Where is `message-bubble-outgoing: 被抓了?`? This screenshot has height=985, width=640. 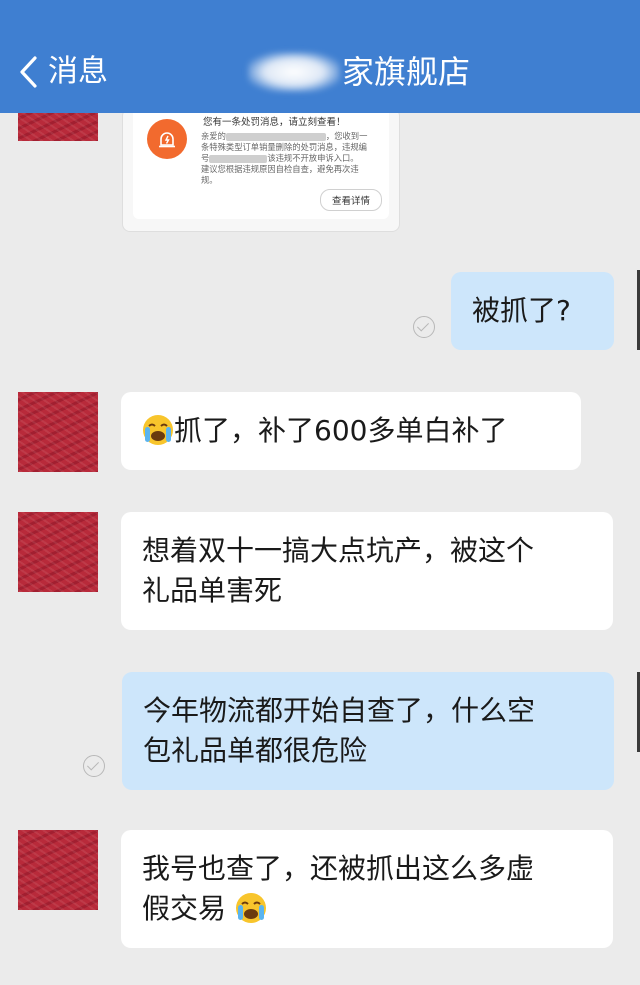
message-bubble-outgoing: 被抓了? is located at coordinates (532, 311).